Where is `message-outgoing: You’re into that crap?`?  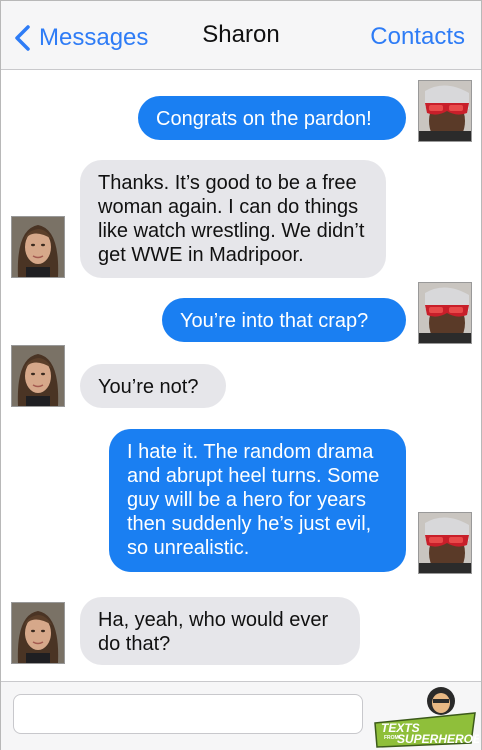 message-outgoing: You’re into that crap? is located at coordinates (284, 320).